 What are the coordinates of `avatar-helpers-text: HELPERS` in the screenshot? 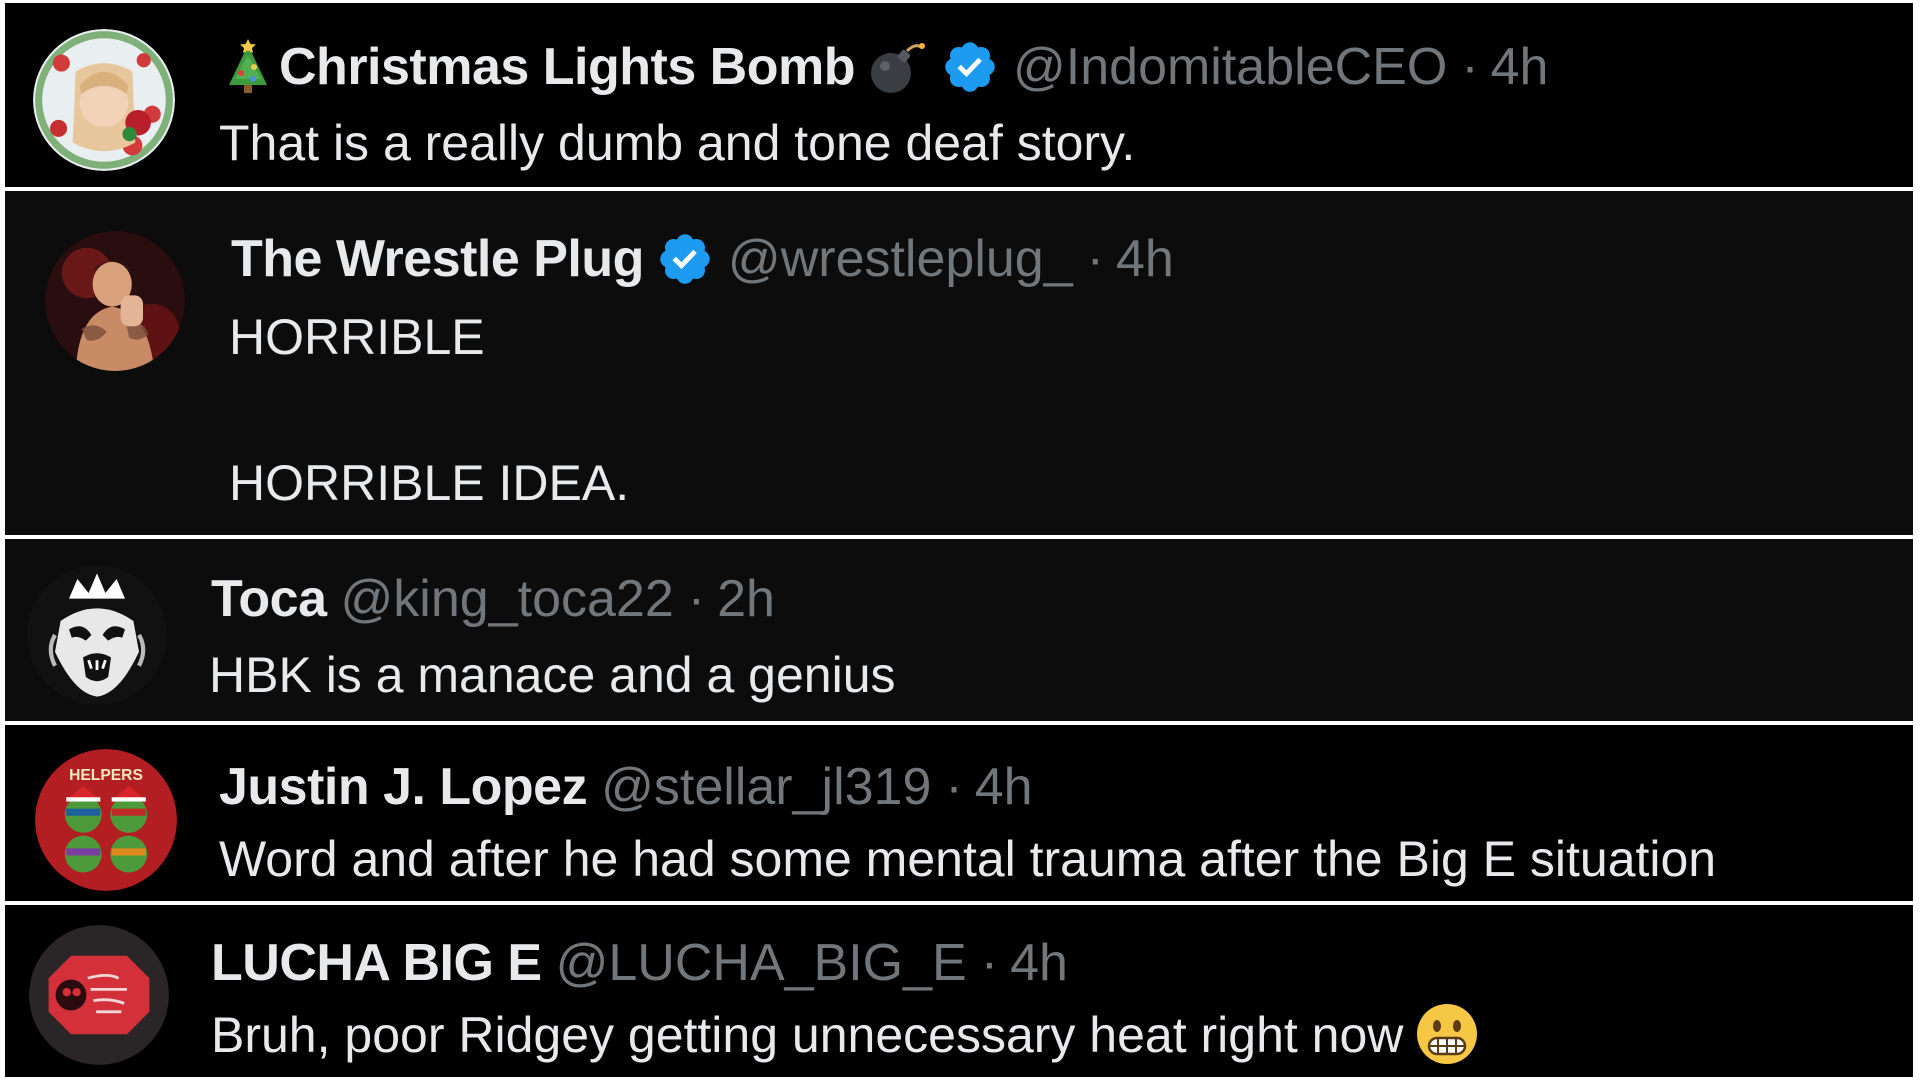 It's located at (106, 775).